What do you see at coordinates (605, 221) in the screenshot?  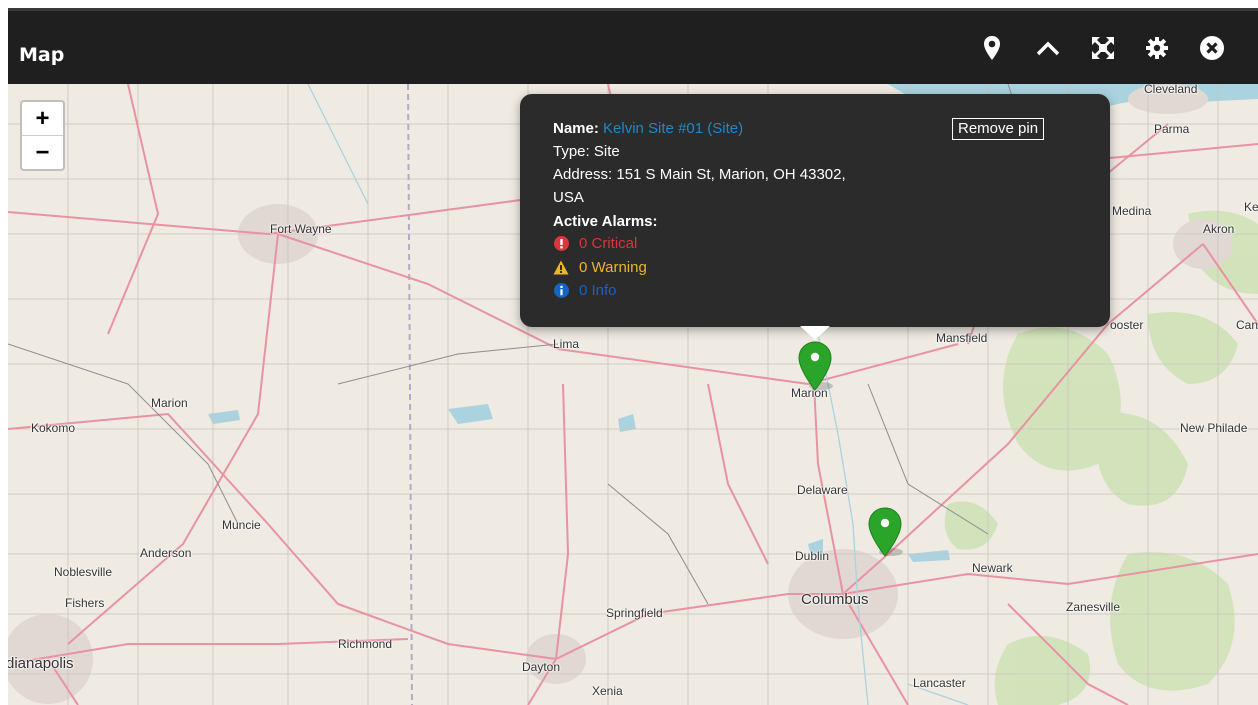 I see `popup-alarms-heading: Active Alarms:` at bounding box center [605, 221].